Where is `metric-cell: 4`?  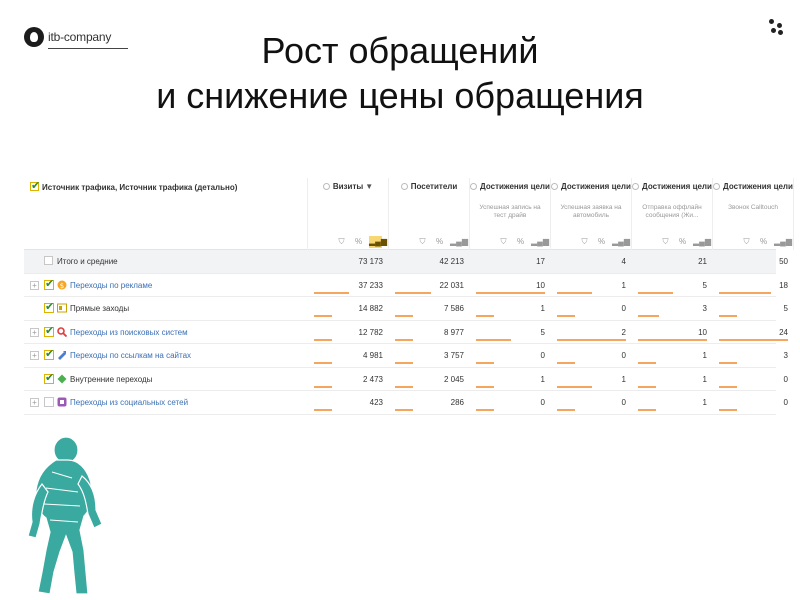 metric-cell: 4 is located at coordinates (591, 261).